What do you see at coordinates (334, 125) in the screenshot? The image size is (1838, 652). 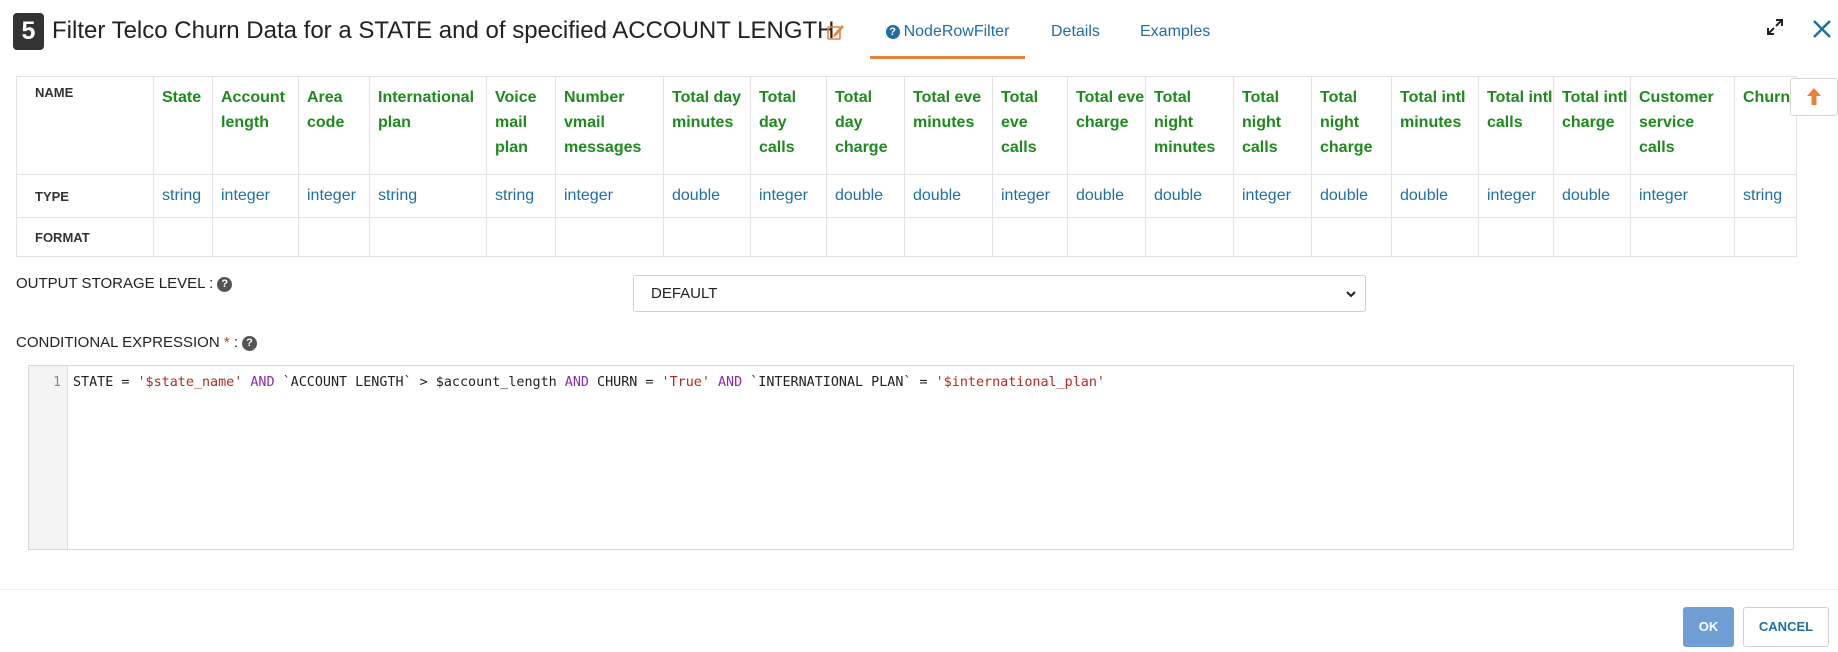 I see `column-name: Area code` at bounding box center [334, 125].